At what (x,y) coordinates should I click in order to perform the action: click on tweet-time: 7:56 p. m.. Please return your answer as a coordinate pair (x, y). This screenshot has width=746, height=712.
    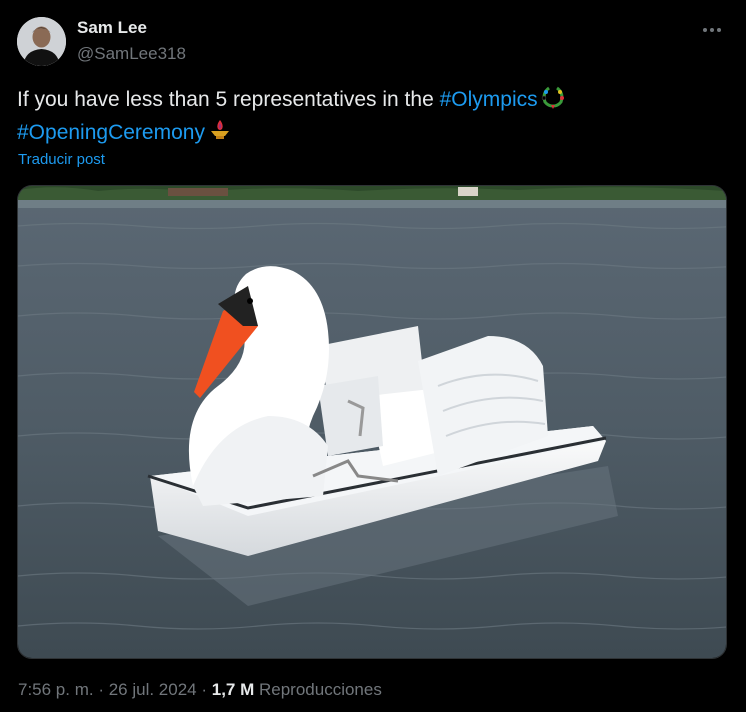
    Looking at the image, I should click on (56, 689).